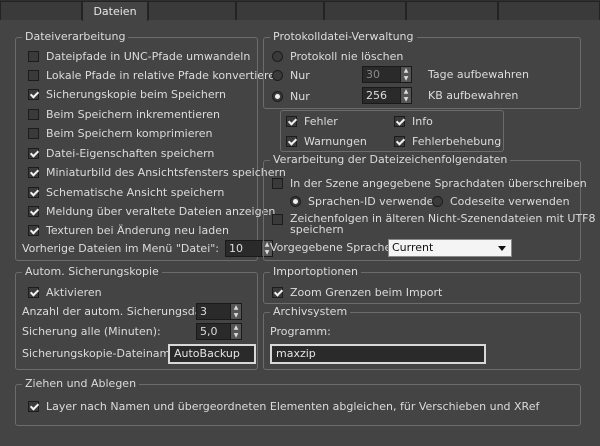  I want to click on option-label: Sicherungskopie beim Speichern, so click(136, 94).